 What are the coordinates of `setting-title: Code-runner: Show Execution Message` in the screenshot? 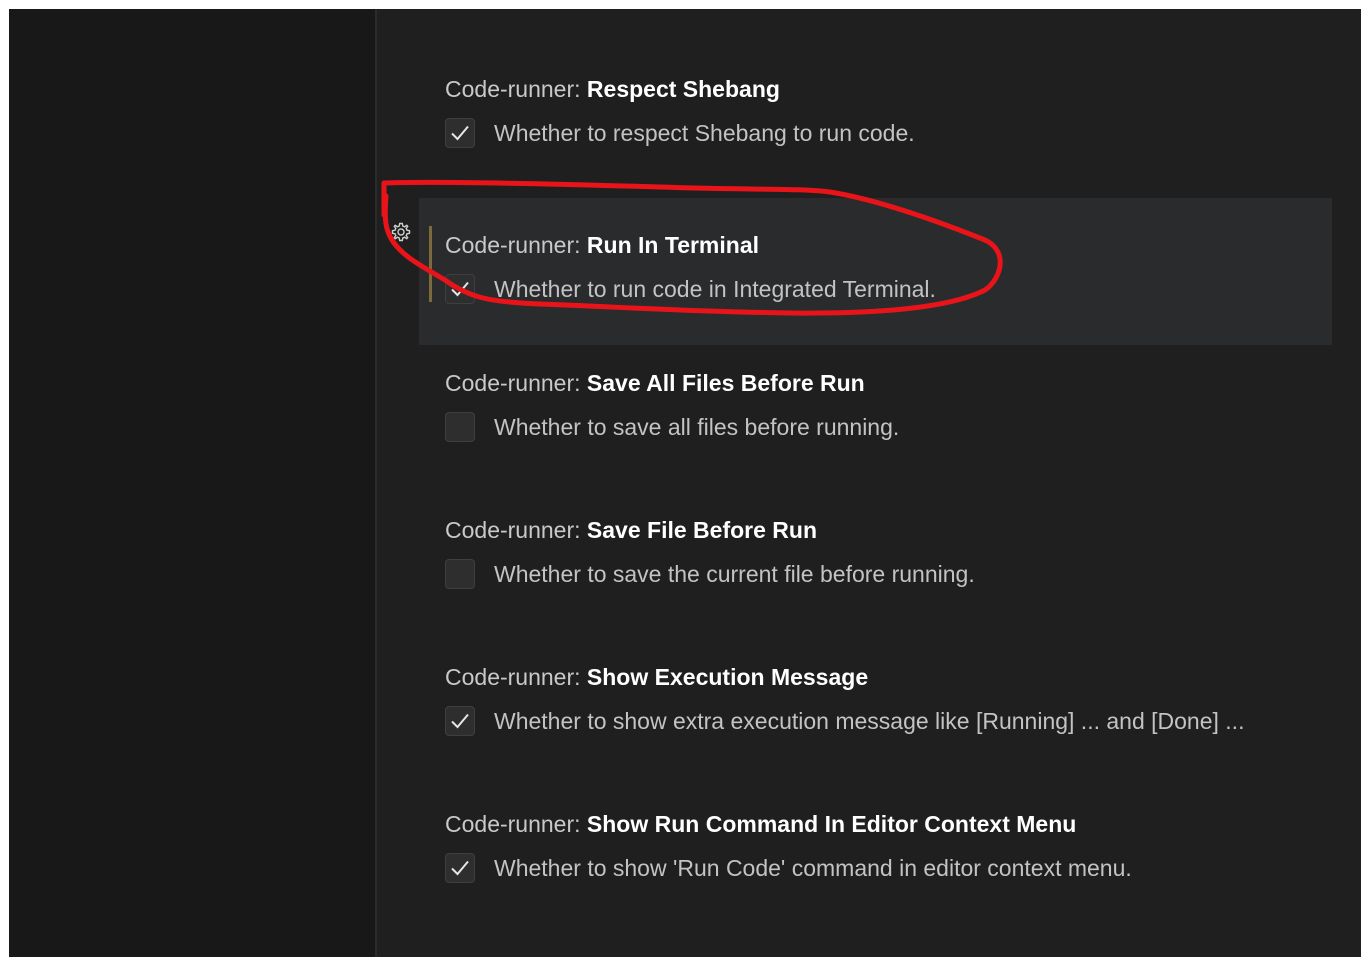 It's located at (656, 677).